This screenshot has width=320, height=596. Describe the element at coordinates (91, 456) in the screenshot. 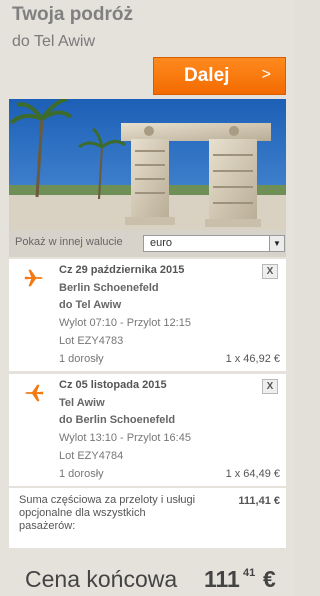

I see `flight-number: Lot EZY4784` at that location.